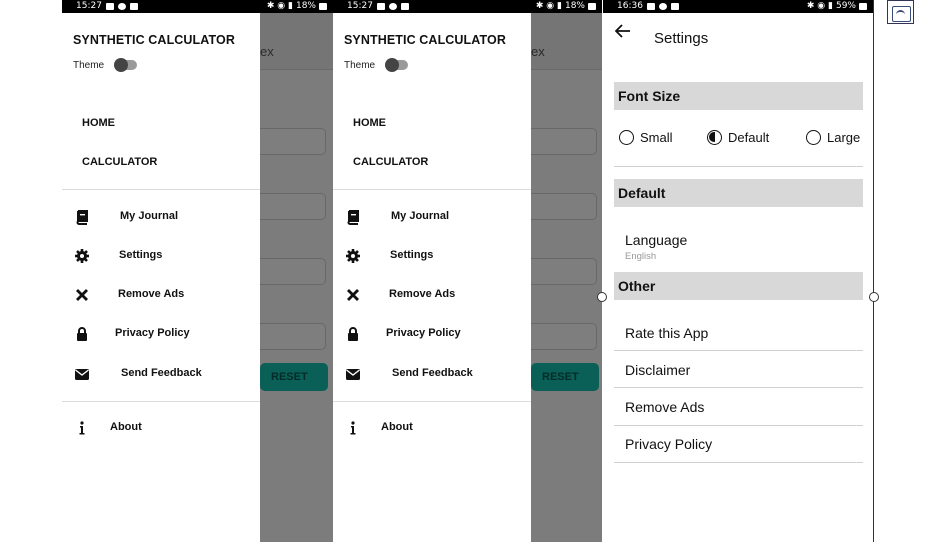 The image size is (944, 542). What do you see at coordinates (666, 333) in the screenshot?
I see `rate-app-item: Rate this App` at bounding box center [666, 333].